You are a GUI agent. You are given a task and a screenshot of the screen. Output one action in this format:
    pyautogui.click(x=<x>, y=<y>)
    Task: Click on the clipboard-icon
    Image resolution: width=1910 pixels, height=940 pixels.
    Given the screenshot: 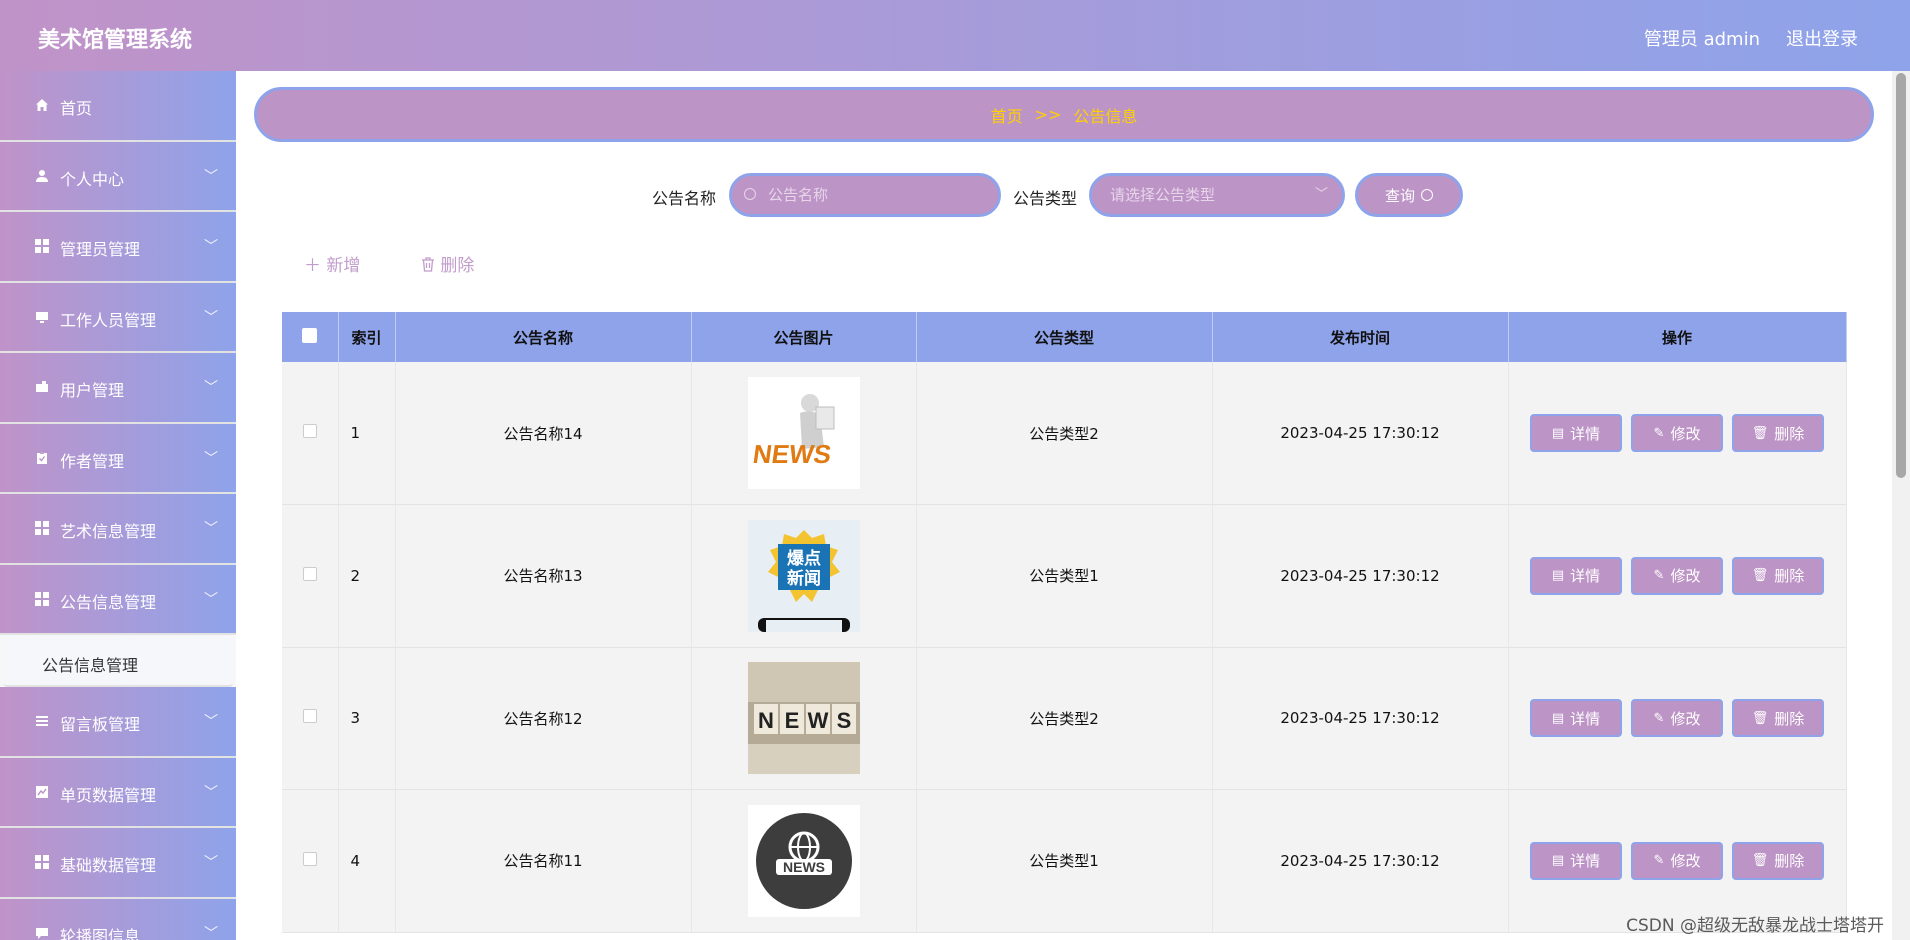 What is the action you would take?
    pyautogui.click(x=42, y=458)
    